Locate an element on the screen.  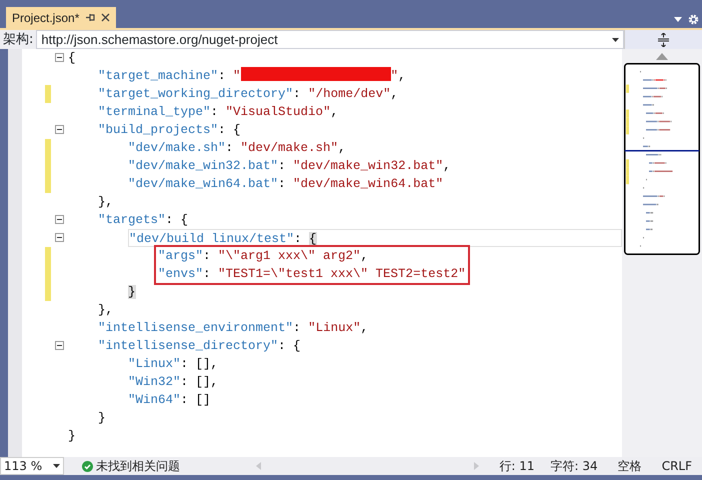
code-line: "terminal_type": "VisualStudio", is located at coordinates (218, 112).